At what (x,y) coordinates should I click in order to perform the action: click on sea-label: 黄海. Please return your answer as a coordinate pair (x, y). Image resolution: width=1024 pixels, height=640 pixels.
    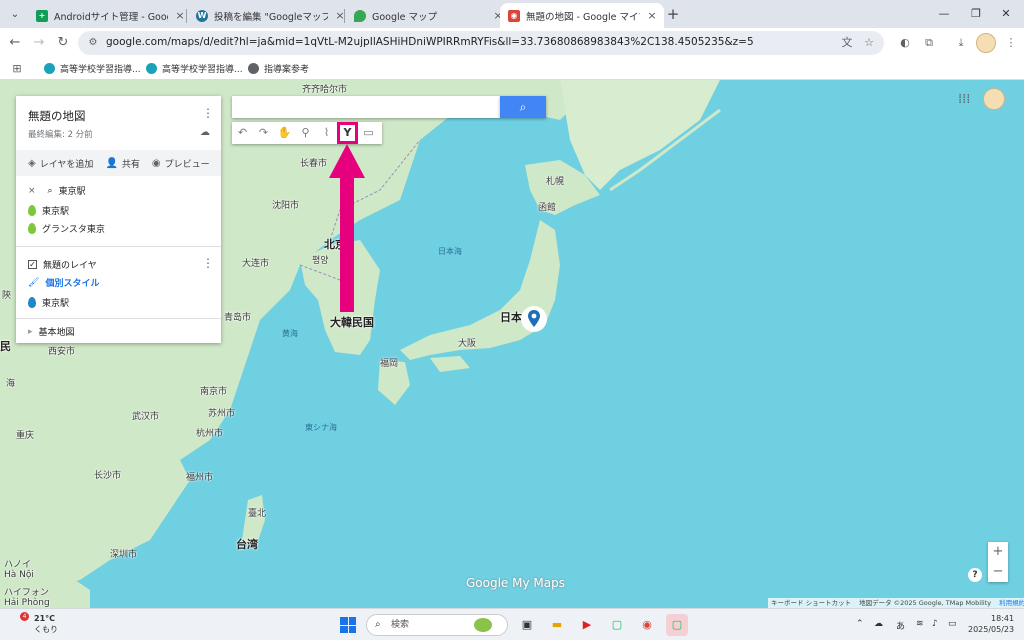
    Looking at the image, I should click on (290, 333).